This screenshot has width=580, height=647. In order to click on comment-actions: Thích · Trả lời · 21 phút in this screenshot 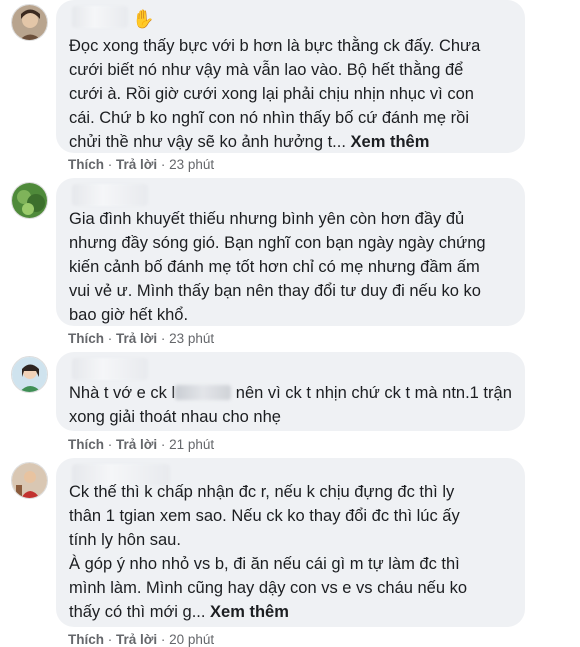, I will do `click(141, 444)`.